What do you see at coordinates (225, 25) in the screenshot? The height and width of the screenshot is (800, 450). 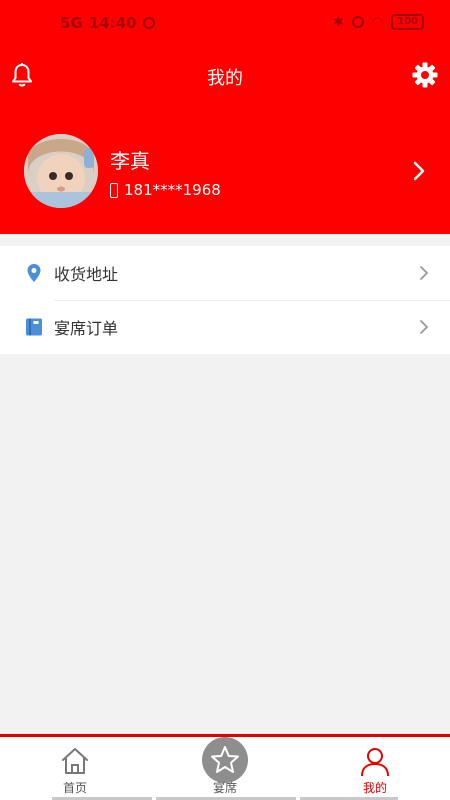 I see `status-bar: 5G 14:40 ✱ ◠ 100` at bounding box center [225, 25].